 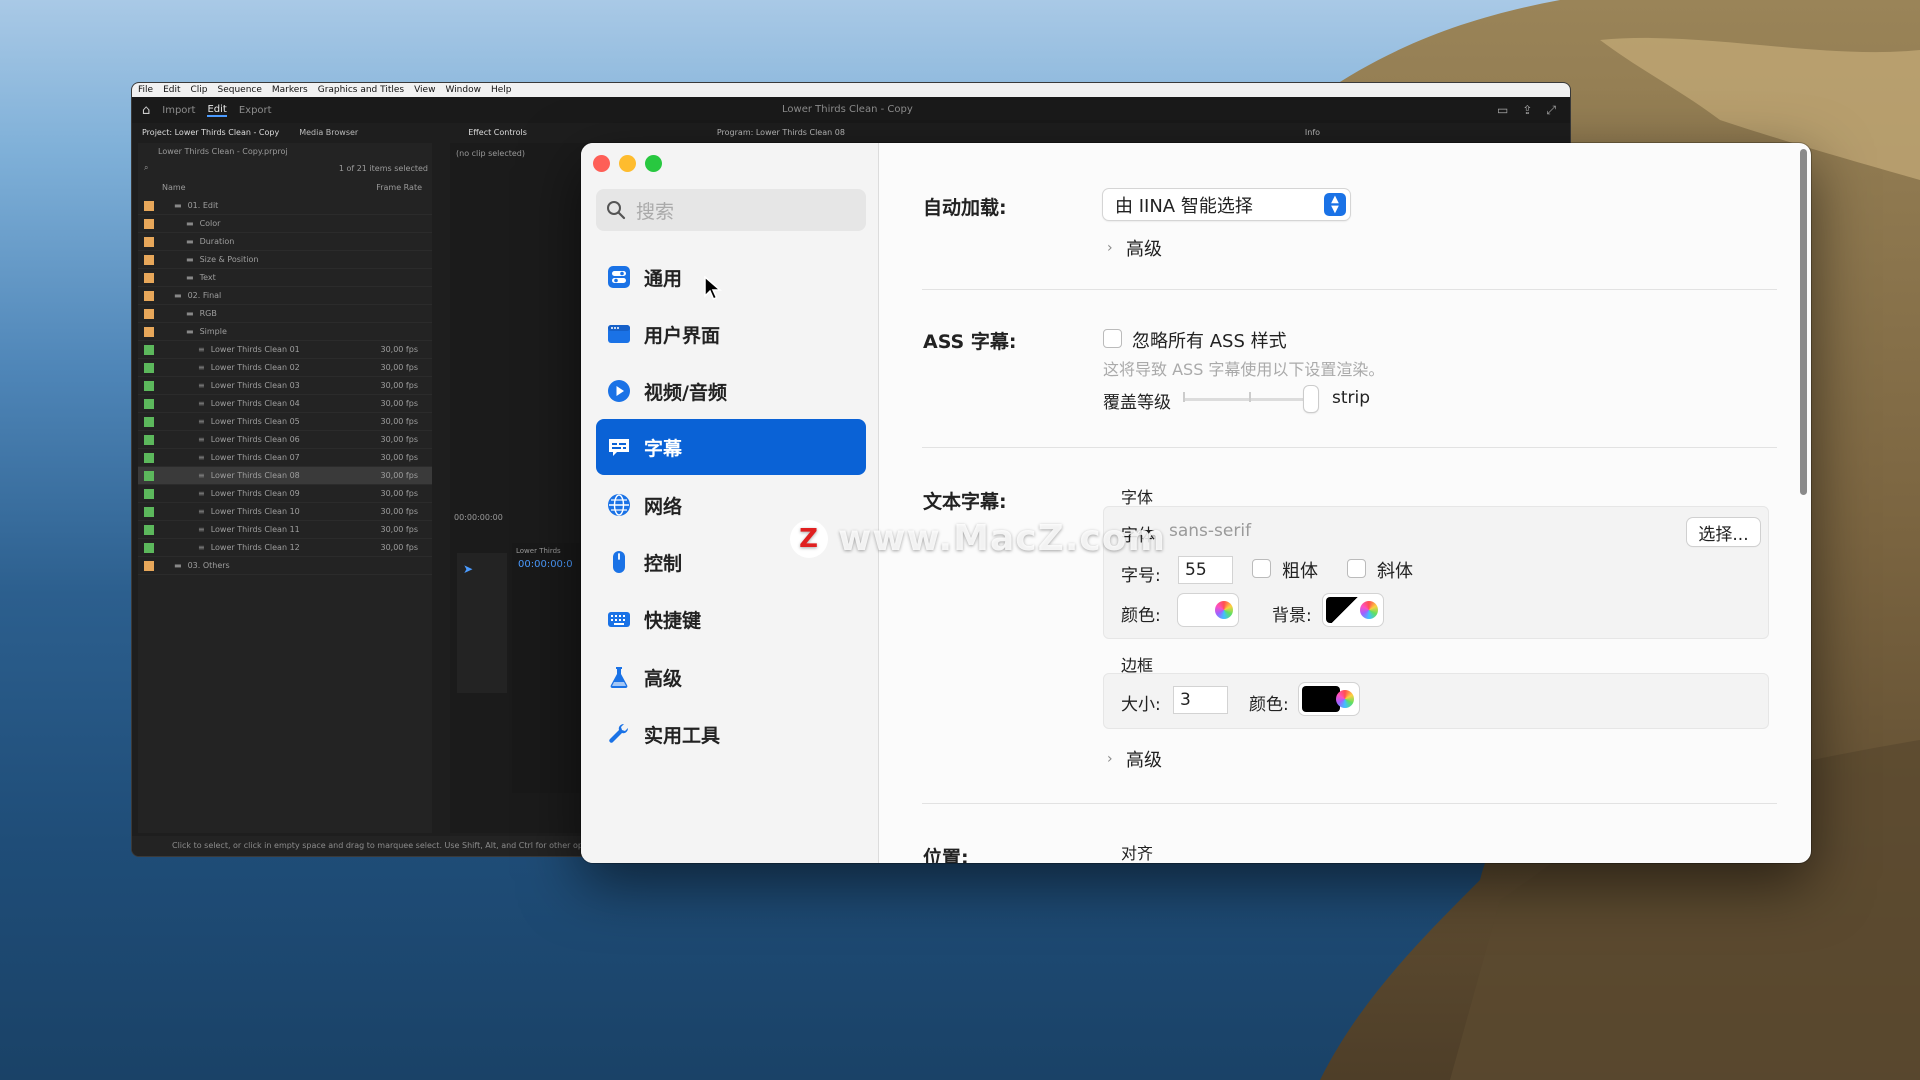 What do you see at coordinates (1112, 338) in the screenshot?
I see `ignore-ass-checkbox` at bounding box center [1112, 338].